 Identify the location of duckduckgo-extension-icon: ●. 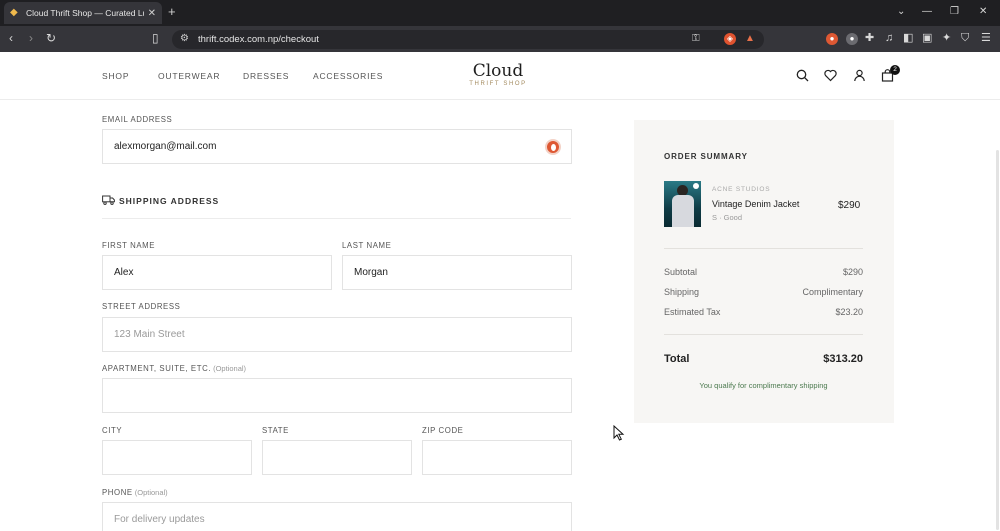
(832, 39).